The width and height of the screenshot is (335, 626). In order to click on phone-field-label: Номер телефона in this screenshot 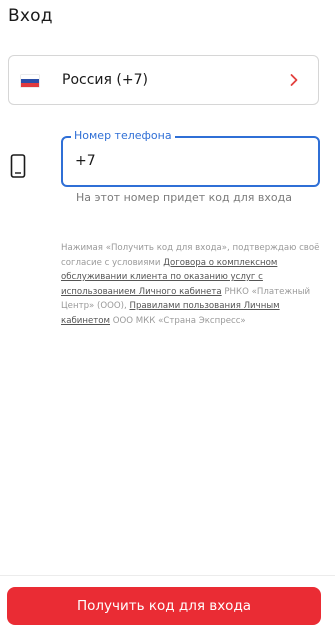, I will do `click(123, 135)`.